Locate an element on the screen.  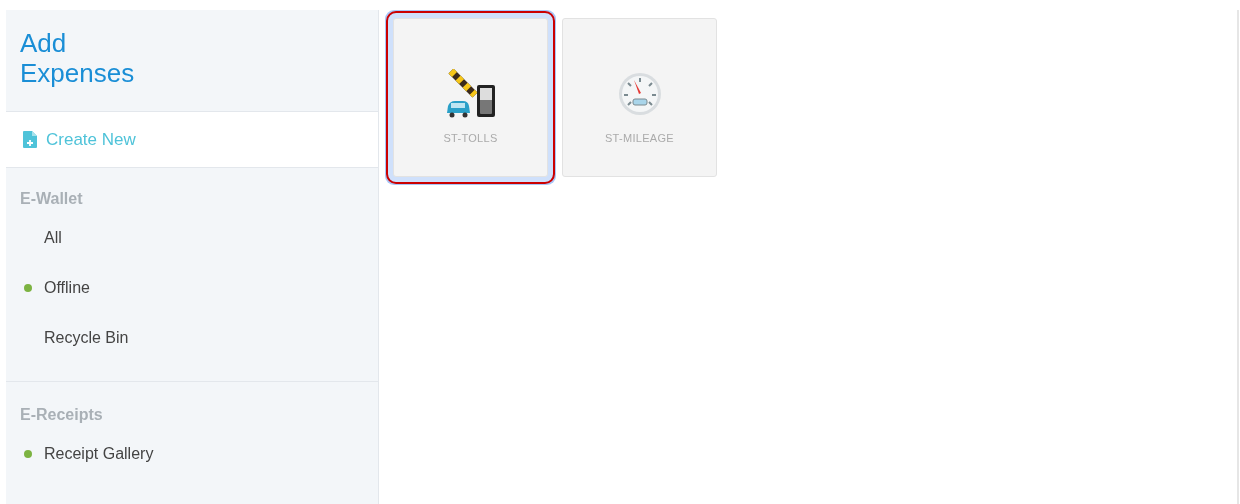
sidebar-item: Receipt Gallery is located at coordinates (80, 454).